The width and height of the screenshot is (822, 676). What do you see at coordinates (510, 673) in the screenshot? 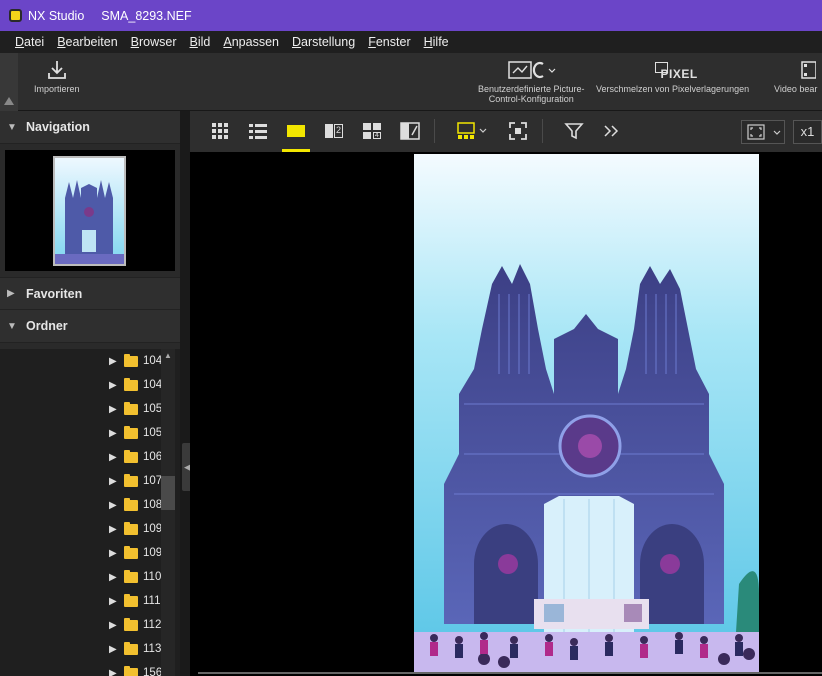
I see `viewer-bottom-scrollbar` at bounding box center [510, 673].